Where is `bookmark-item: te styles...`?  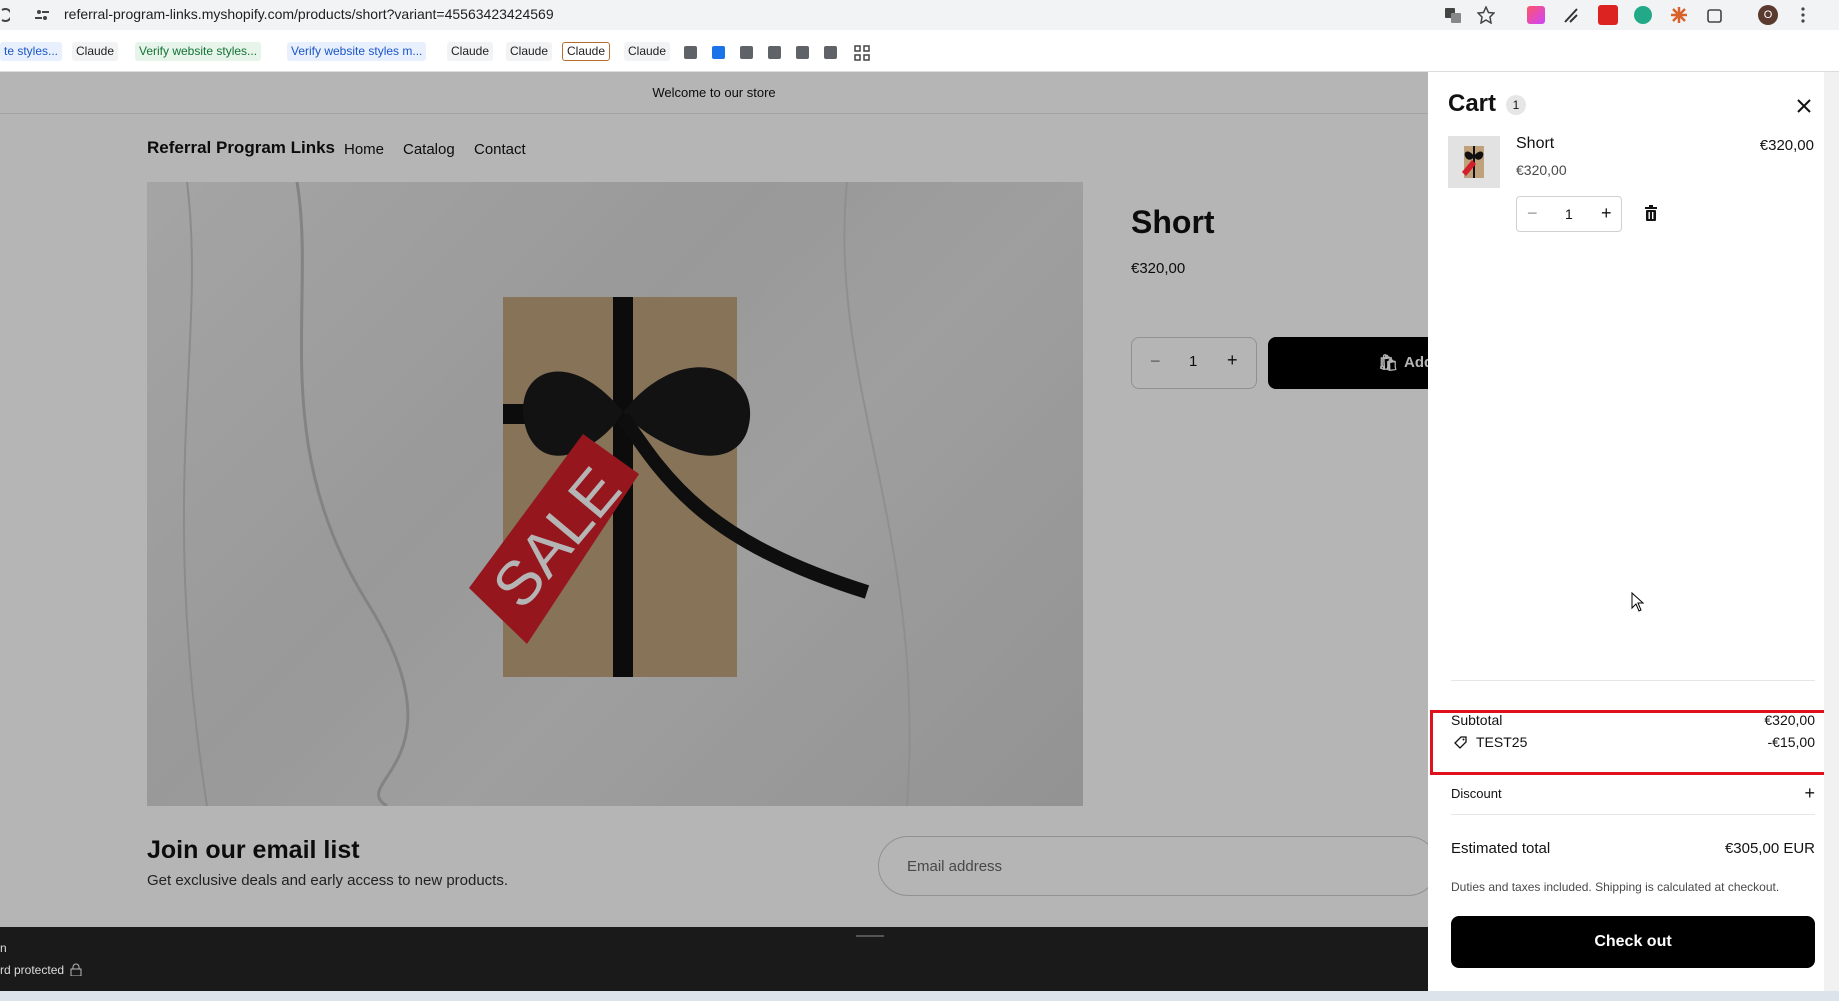 bookmark-item: te styles... is located at coordinates (31, 51).